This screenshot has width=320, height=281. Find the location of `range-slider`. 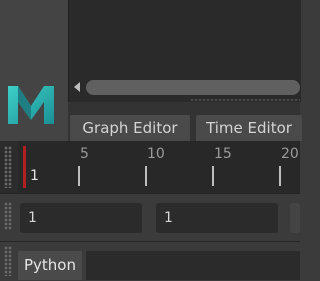

range-slider is located at coordinates (295, 218).